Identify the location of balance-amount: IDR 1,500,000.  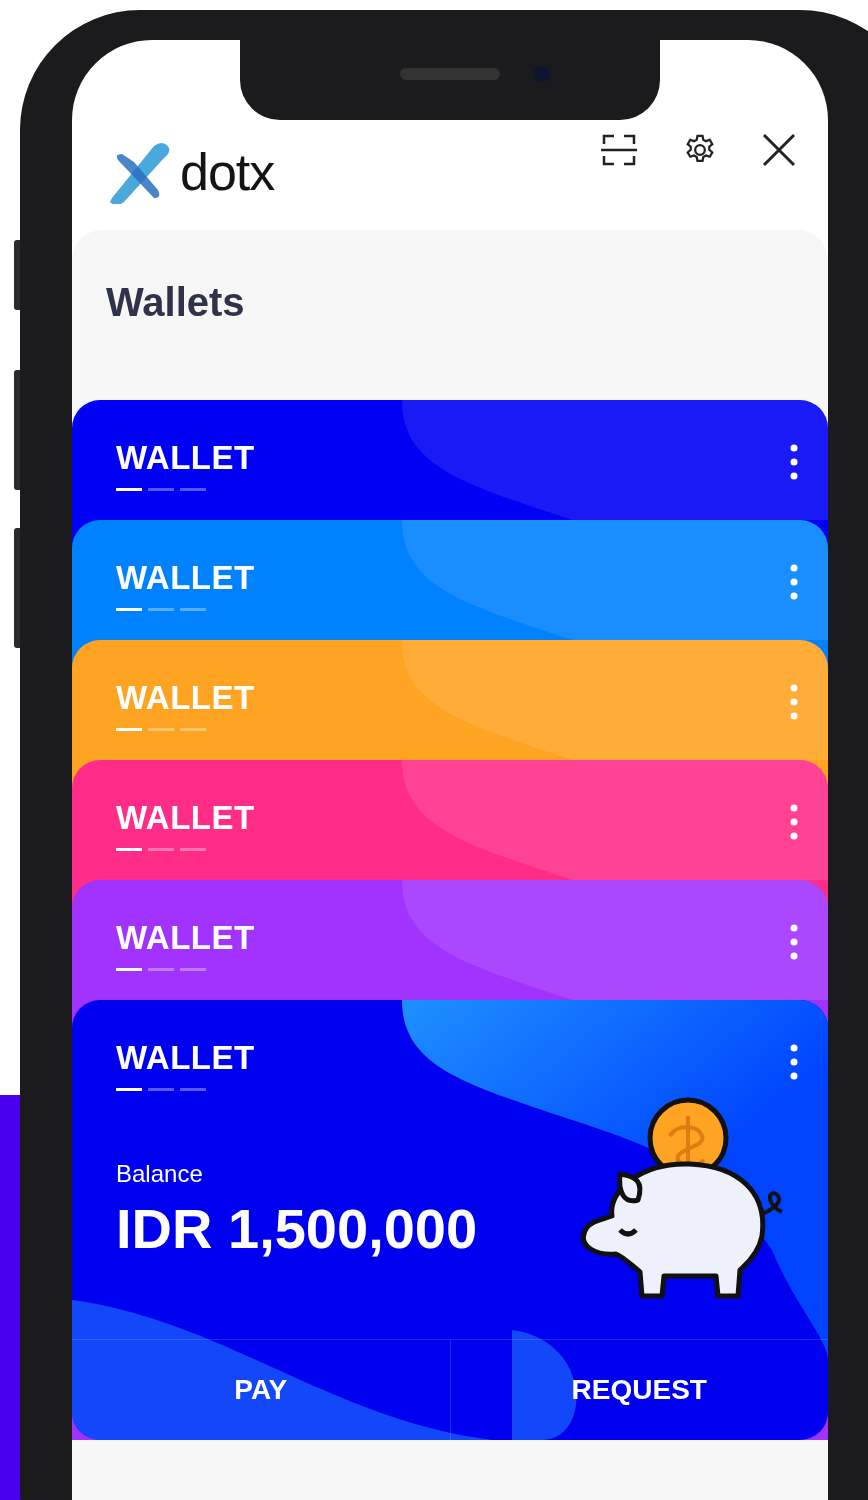
(297, 1228).